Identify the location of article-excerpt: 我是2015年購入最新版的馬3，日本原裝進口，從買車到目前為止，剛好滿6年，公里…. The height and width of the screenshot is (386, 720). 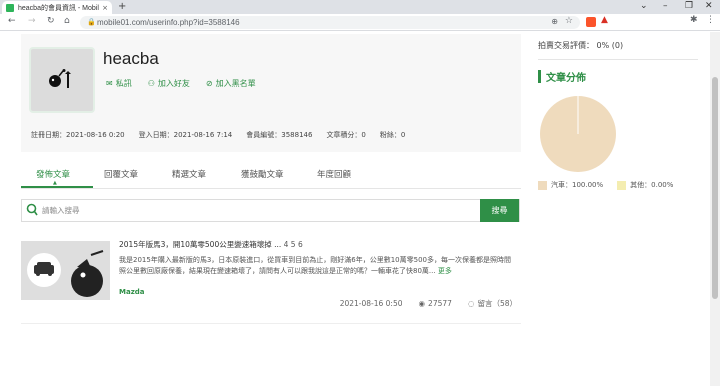
(317, 266).